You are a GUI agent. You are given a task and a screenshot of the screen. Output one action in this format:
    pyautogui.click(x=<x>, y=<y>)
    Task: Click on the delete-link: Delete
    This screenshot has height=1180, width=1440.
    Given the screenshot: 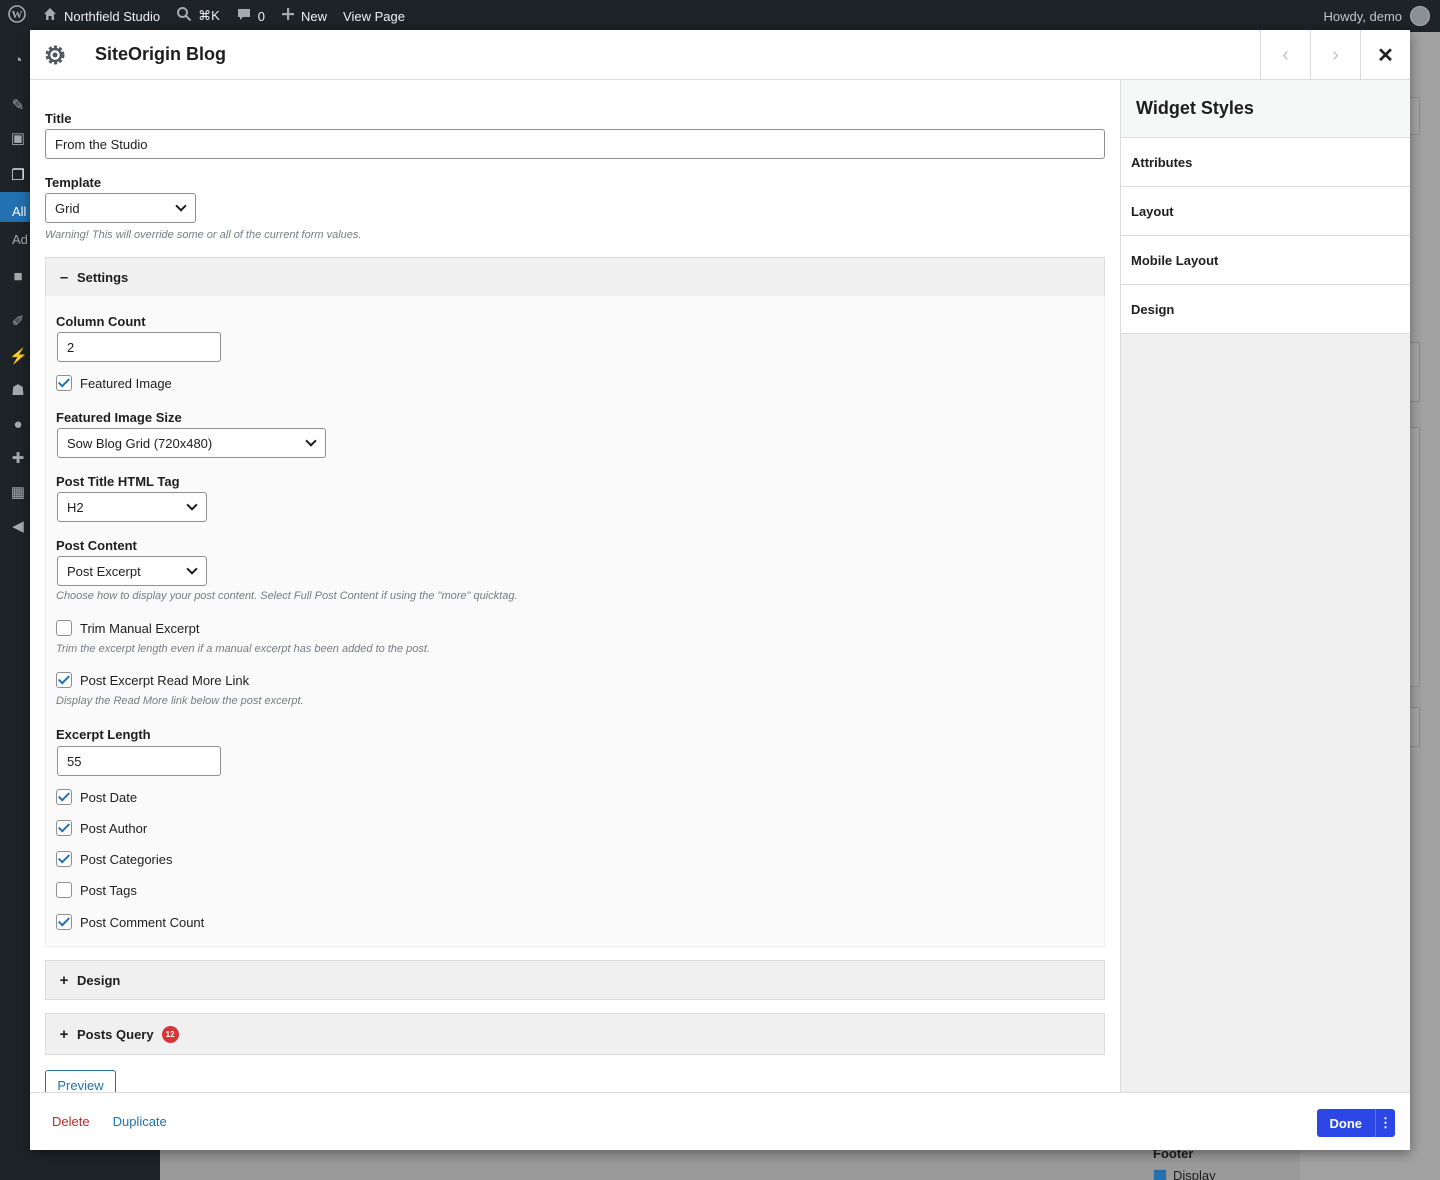 What is the action you would take?
    pyautogui.click(x=71, y=1121)
    